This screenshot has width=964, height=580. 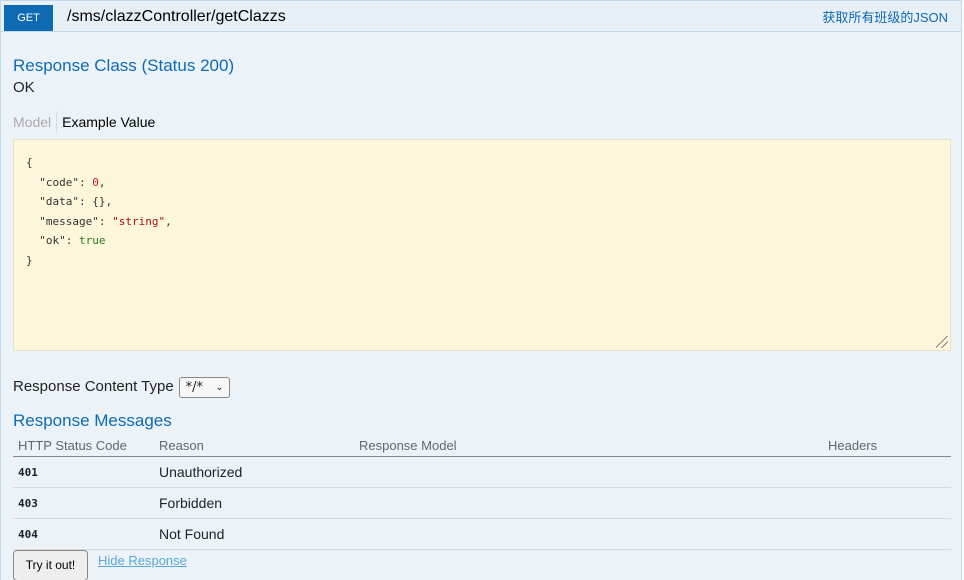 What do you see at coordinates (885, 18) in the screenshot?
I see `operation-summary: 获取所有班级的JSON` at bounding box center [885, 18].